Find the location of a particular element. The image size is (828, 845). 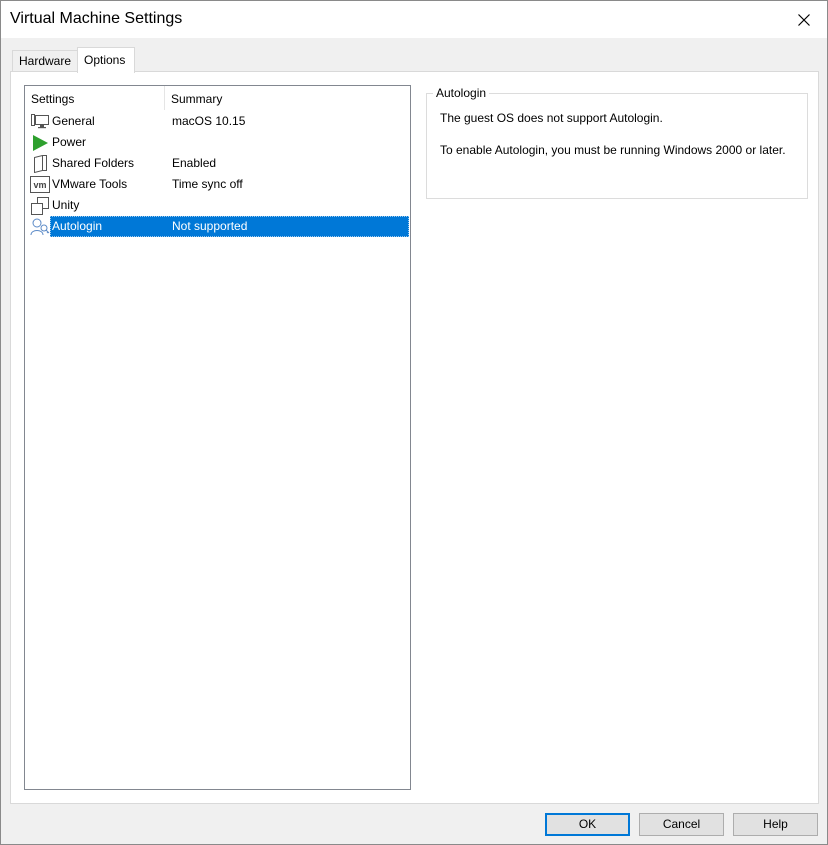

setting-name: Power is located at coordinates (69, 142).